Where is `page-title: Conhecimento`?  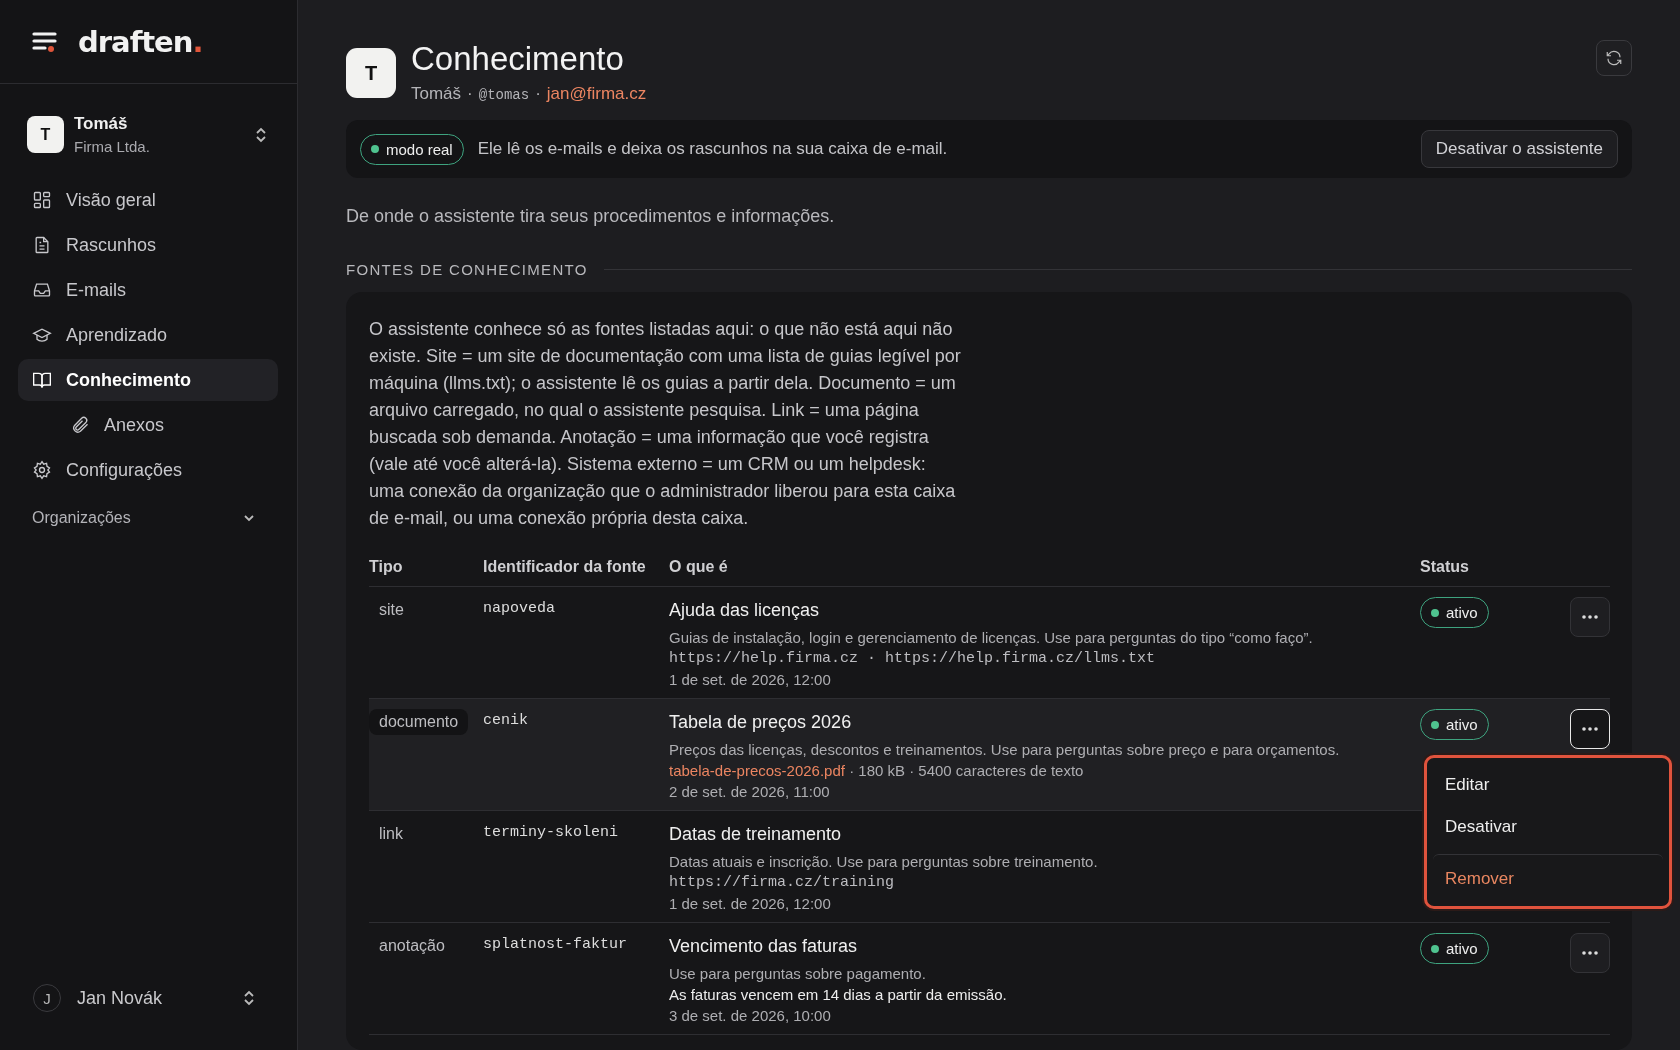
page-title: Conhecimento is located at coordinates (518, 59).